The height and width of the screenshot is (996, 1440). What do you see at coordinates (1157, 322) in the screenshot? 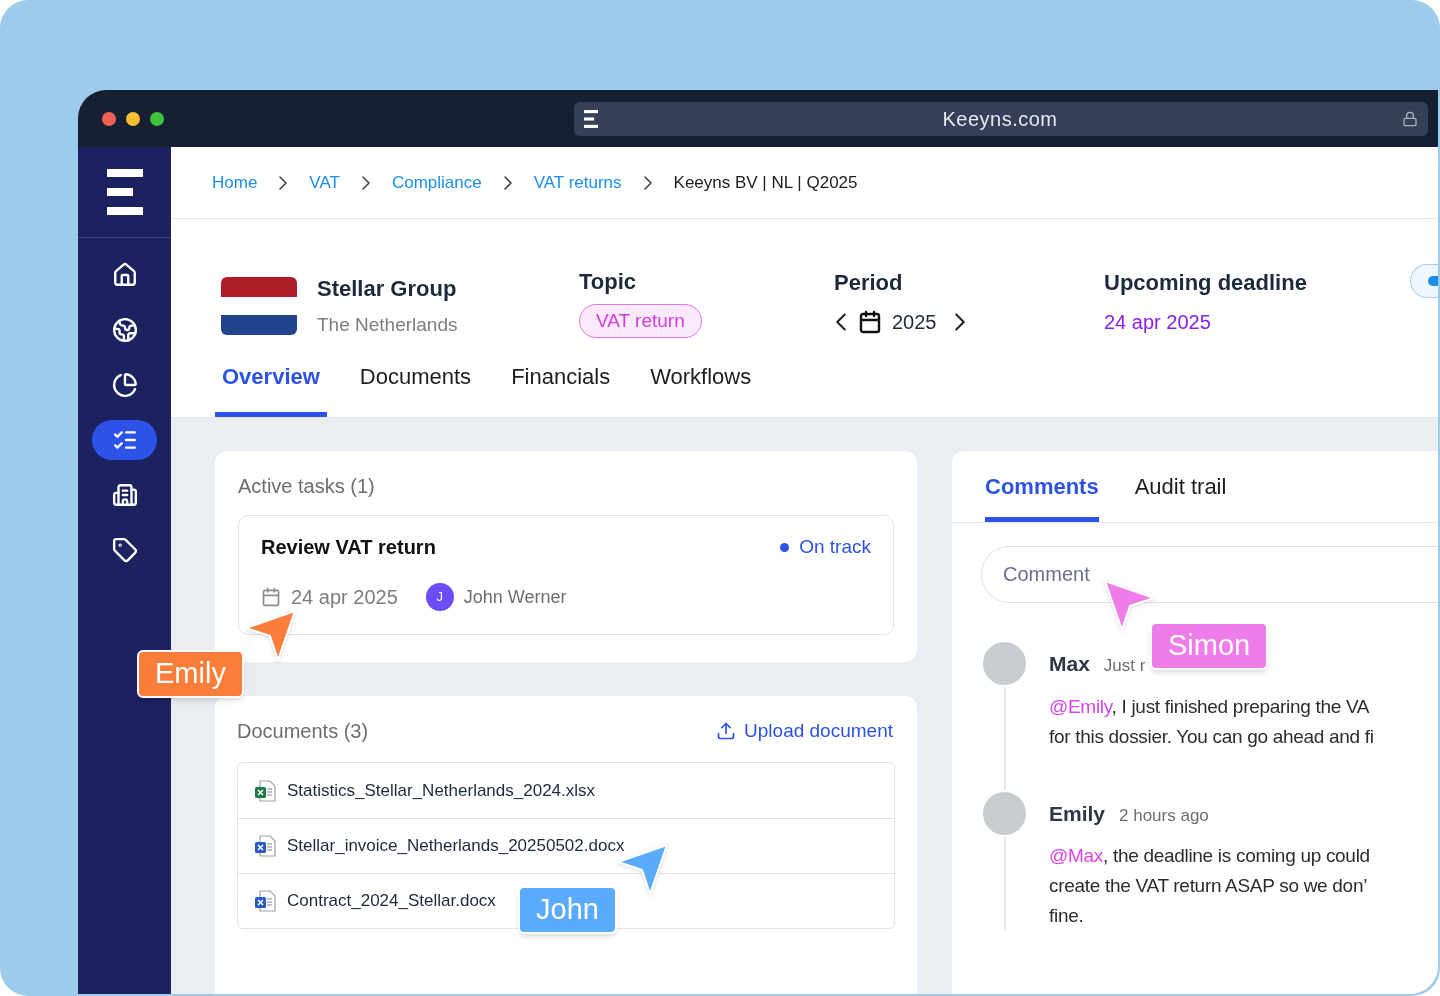
I see `deadline-date: 24 apr 2025` at bounding box center [1157, 322].